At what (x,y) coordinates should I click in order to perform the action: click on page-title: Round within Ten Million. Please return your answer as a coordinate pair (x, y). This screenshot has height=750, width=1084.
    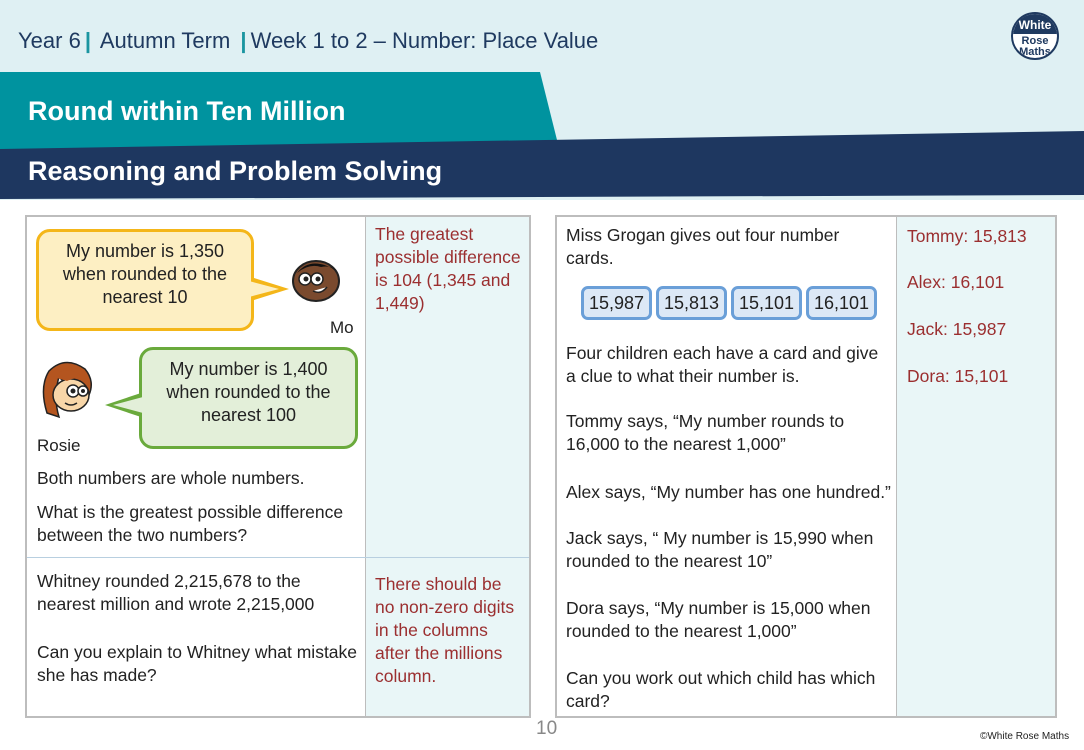
    Looking at the image, I should click on (187, 111).